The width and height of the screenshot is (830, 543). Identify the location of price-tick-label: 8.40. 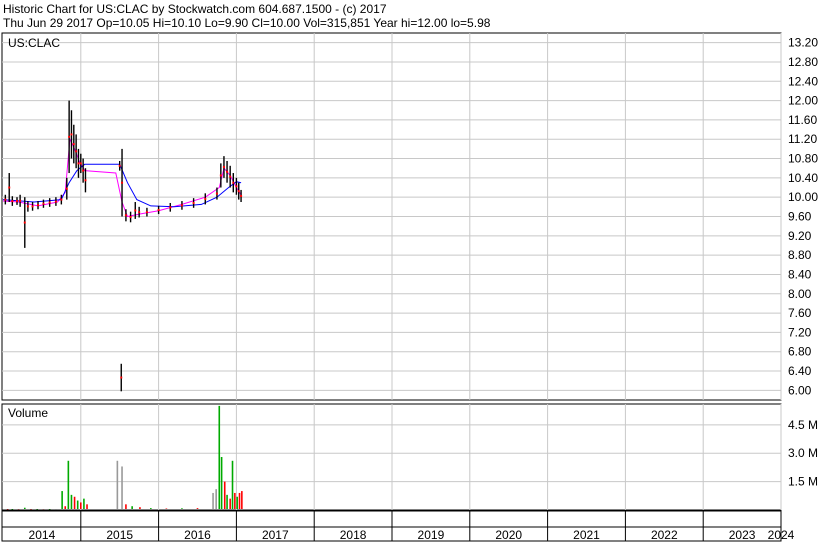
(800, 274).